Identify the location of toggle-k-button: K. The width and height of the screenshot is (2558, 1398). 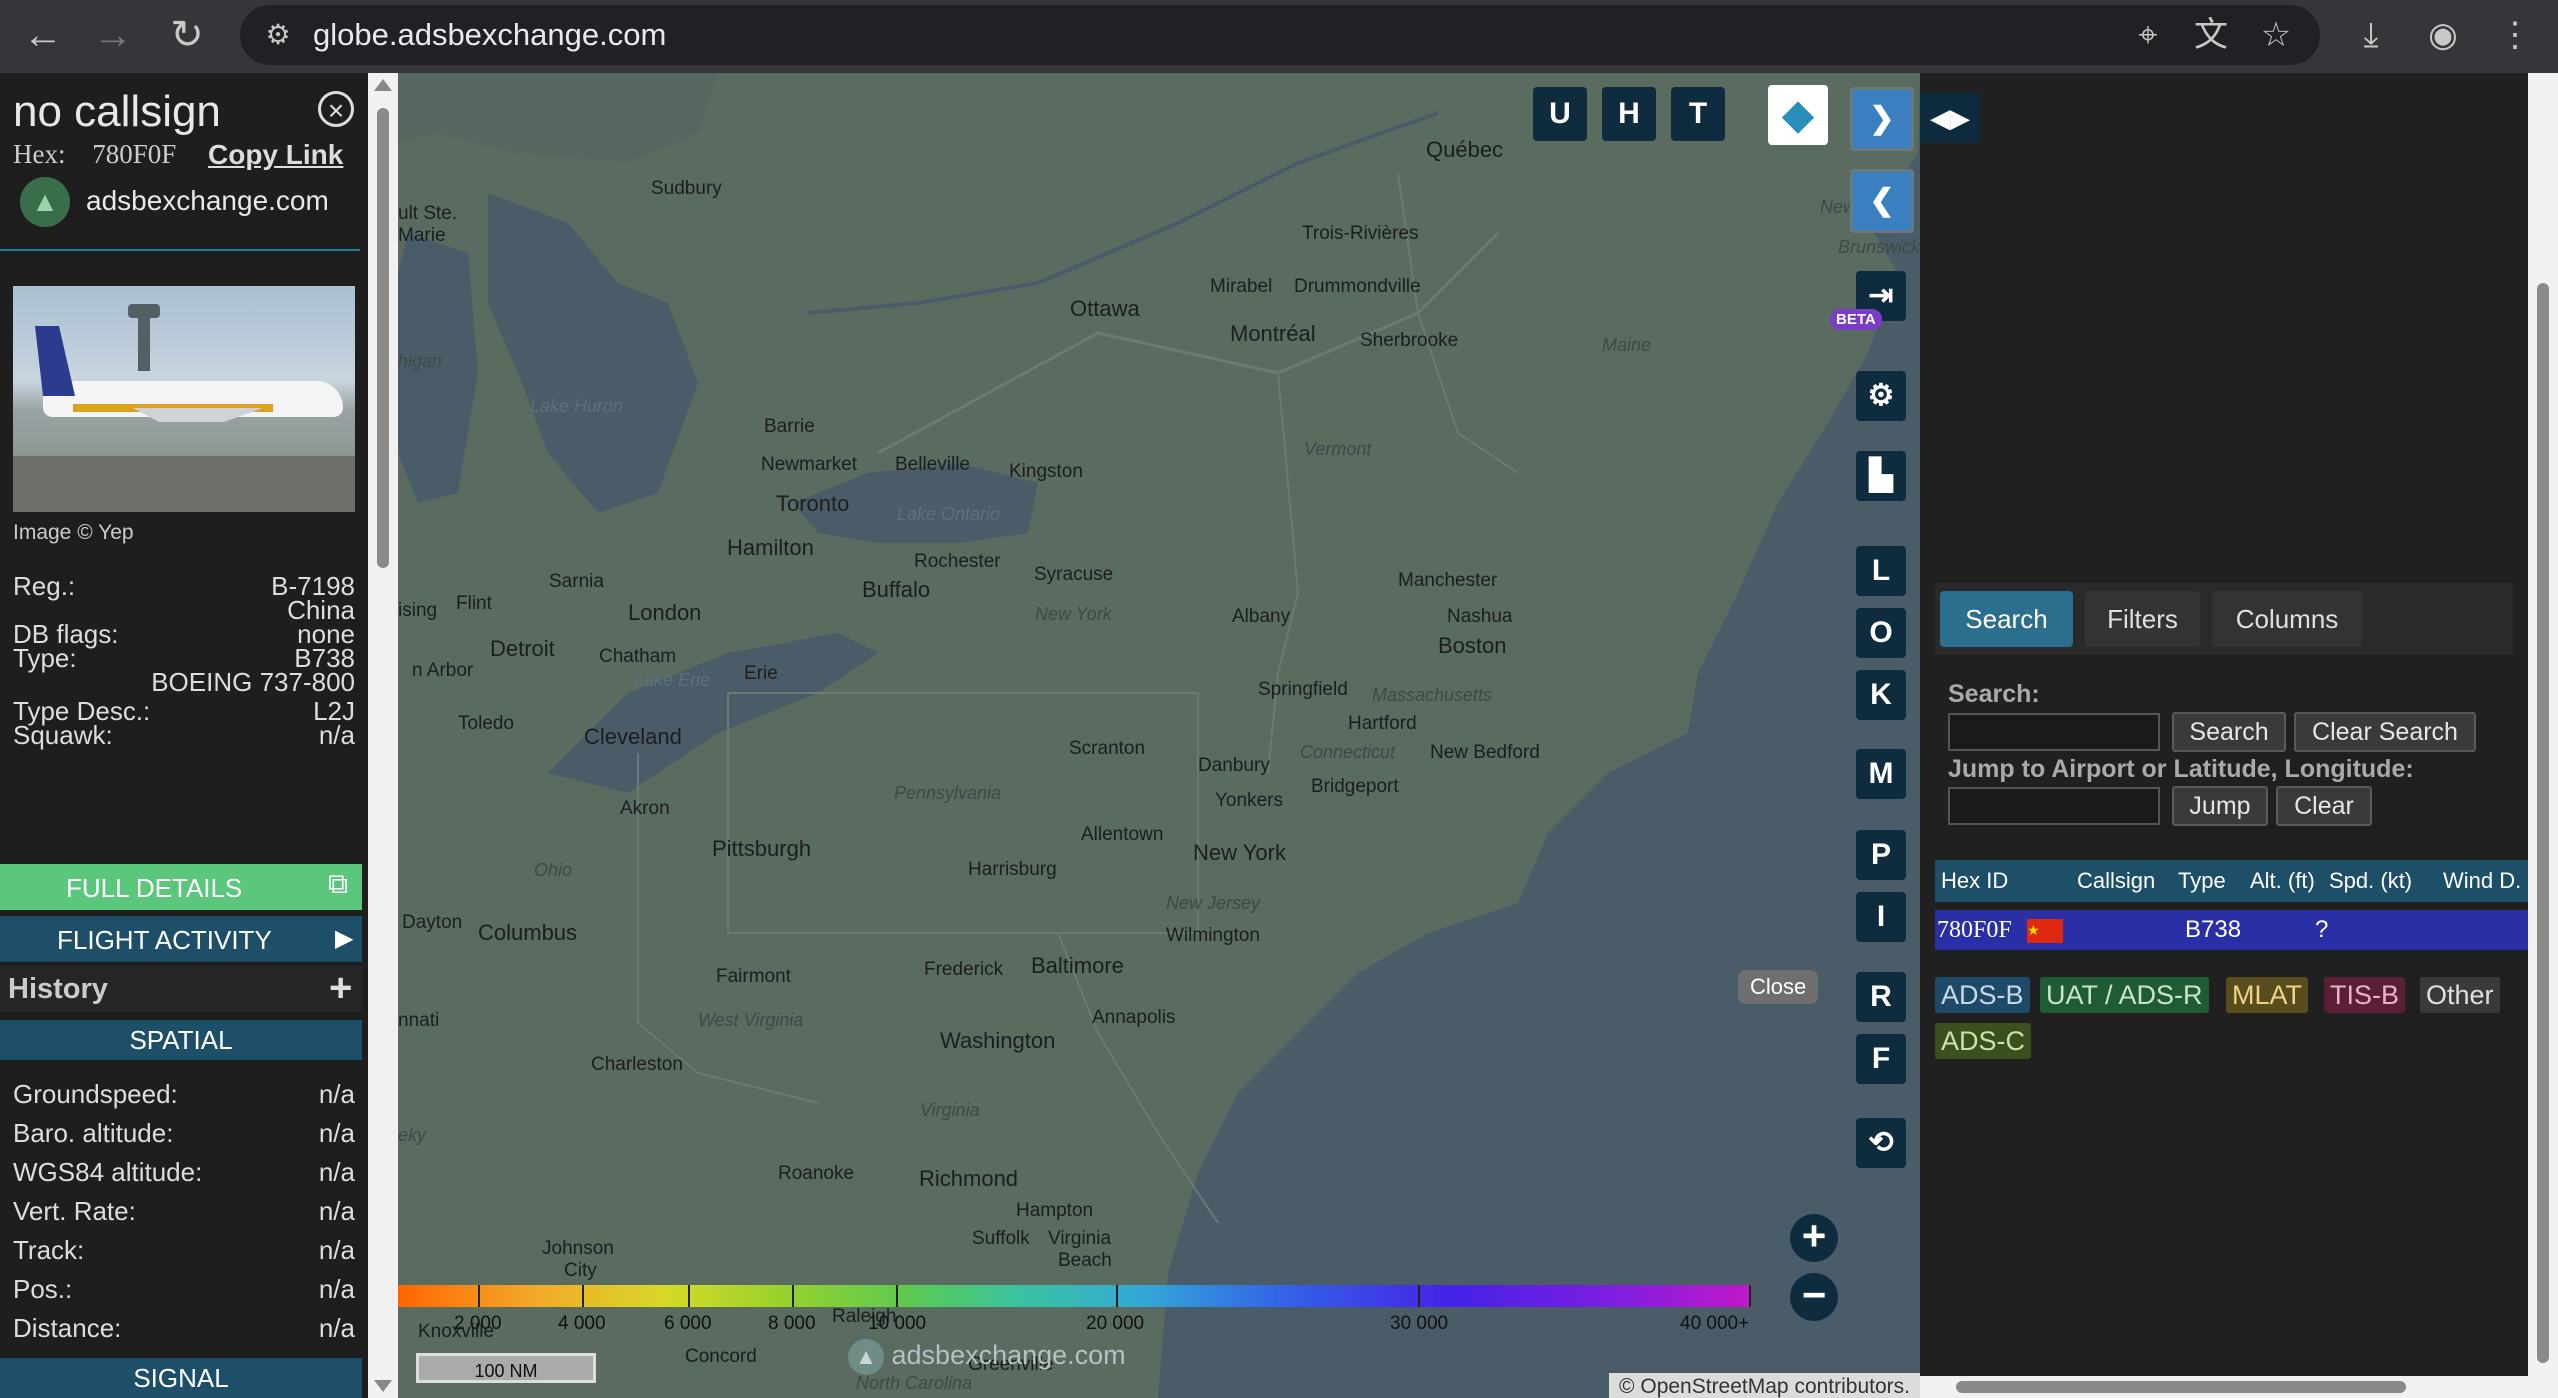
(1881, 695).